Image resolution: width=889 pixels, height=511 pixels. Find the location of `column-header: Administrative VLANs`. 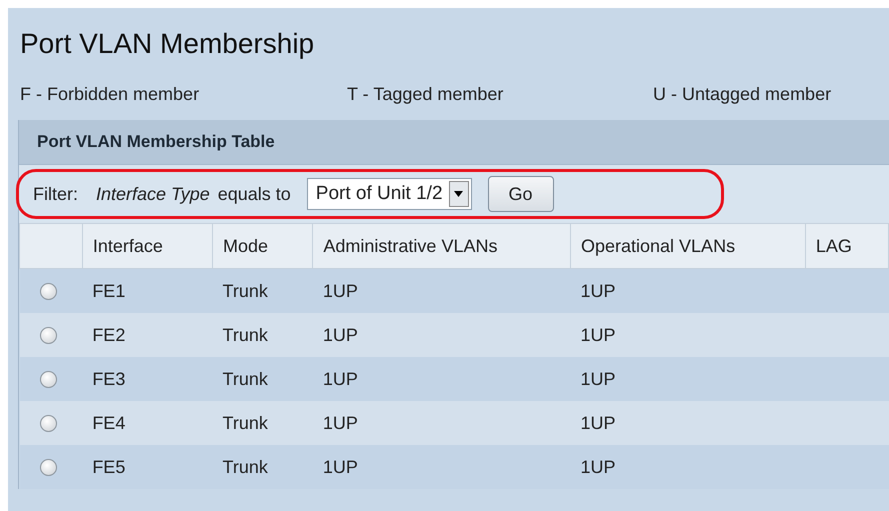

column-header: Administrative VLANs is located at coordinates (441, 246).